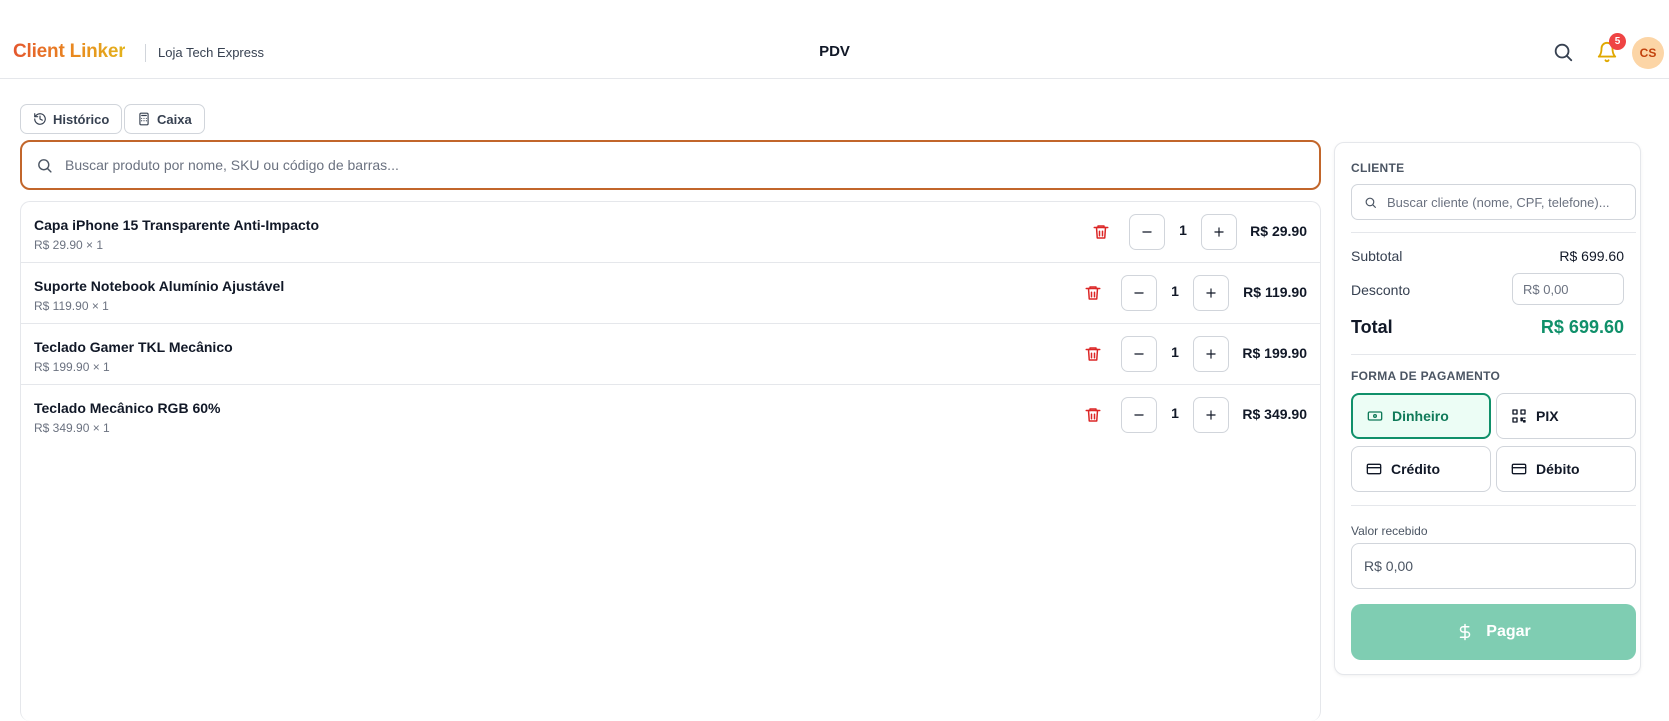  Describe the element at coordinates (1278, 231) in the screenshot. I see `item-total: R$ 29.90` at that location.